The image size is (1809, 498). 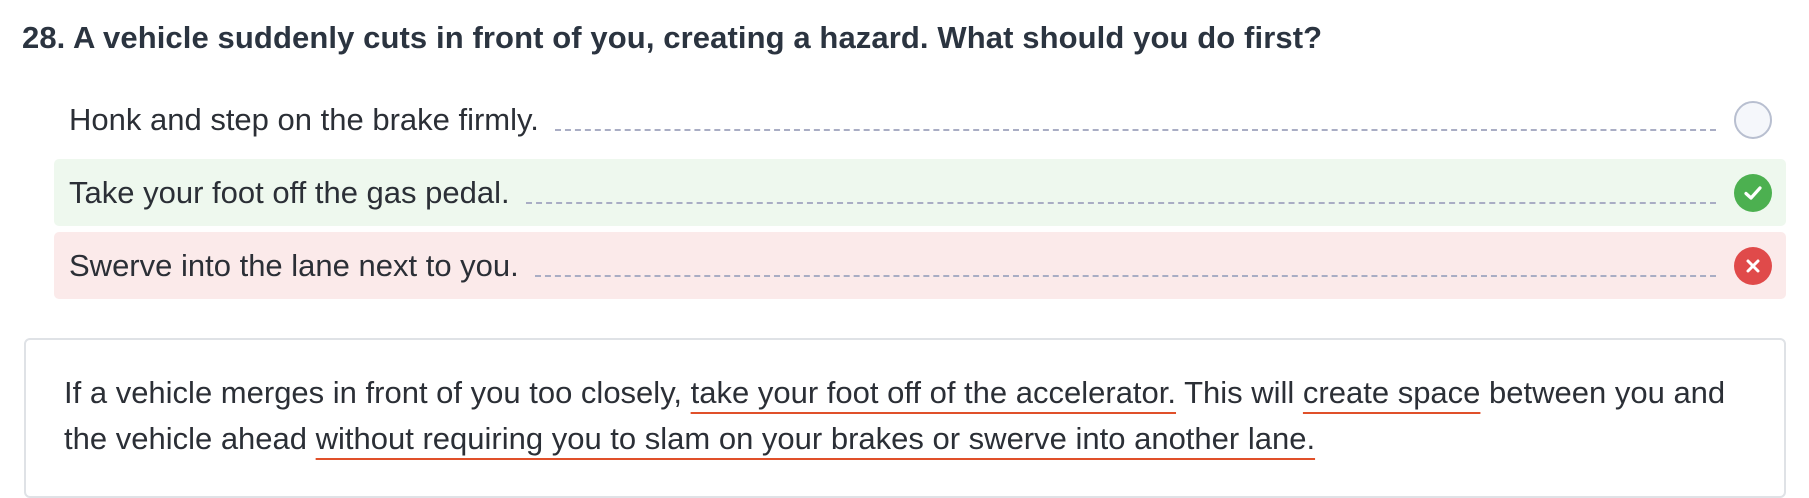 I want to click on highlighted-phrase: take your foot off of the accelerator., so click(x=933, y=392).